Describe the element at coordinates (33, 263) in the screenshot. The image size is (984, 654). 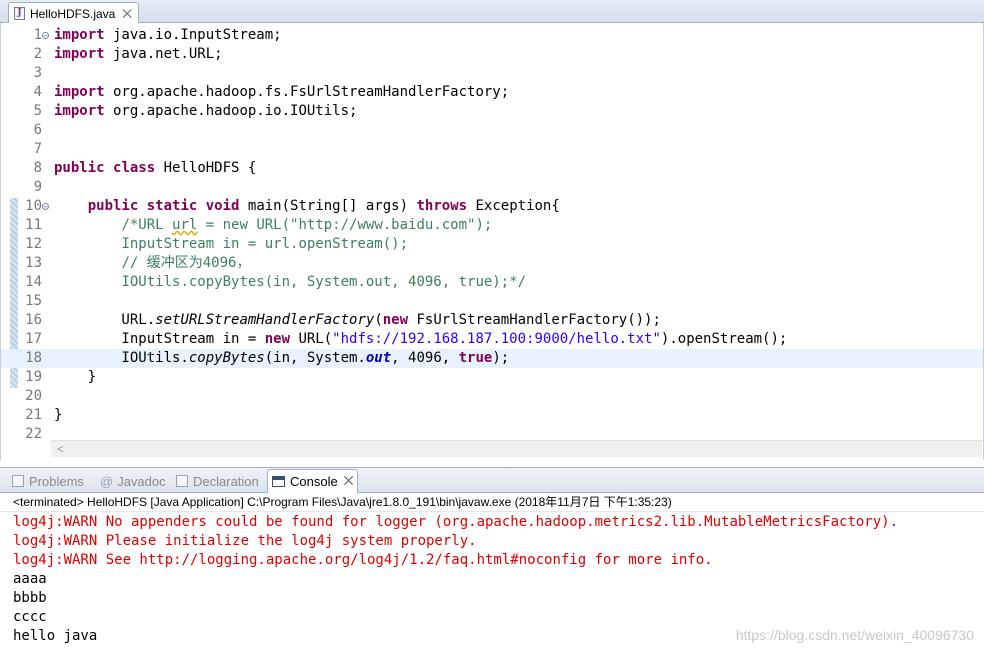
I see `line-number: 13` at that location.